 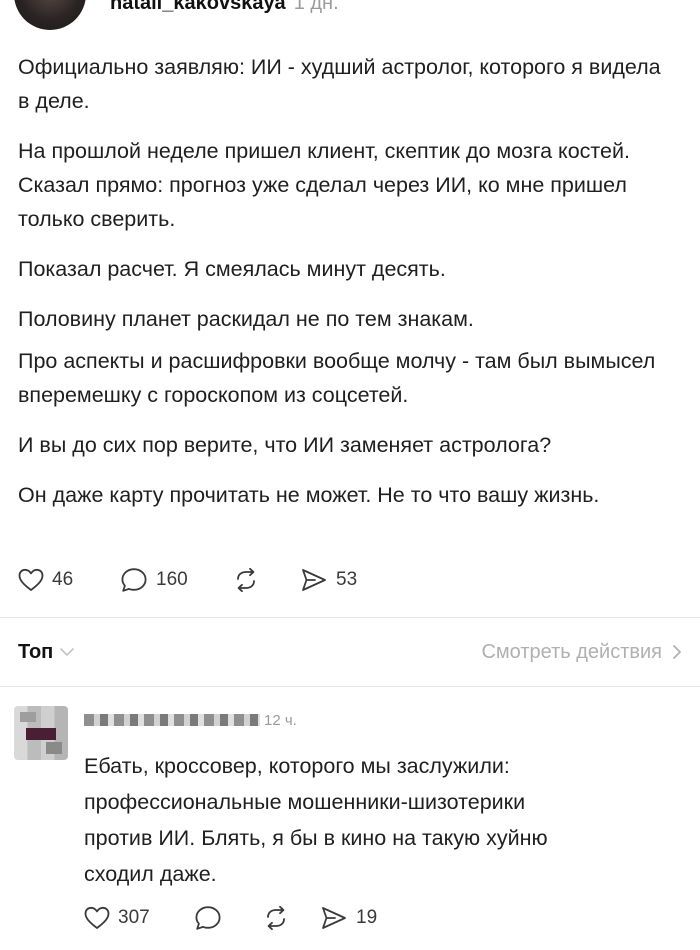 I want to click on author-avatar, so click(x=50, y=15).